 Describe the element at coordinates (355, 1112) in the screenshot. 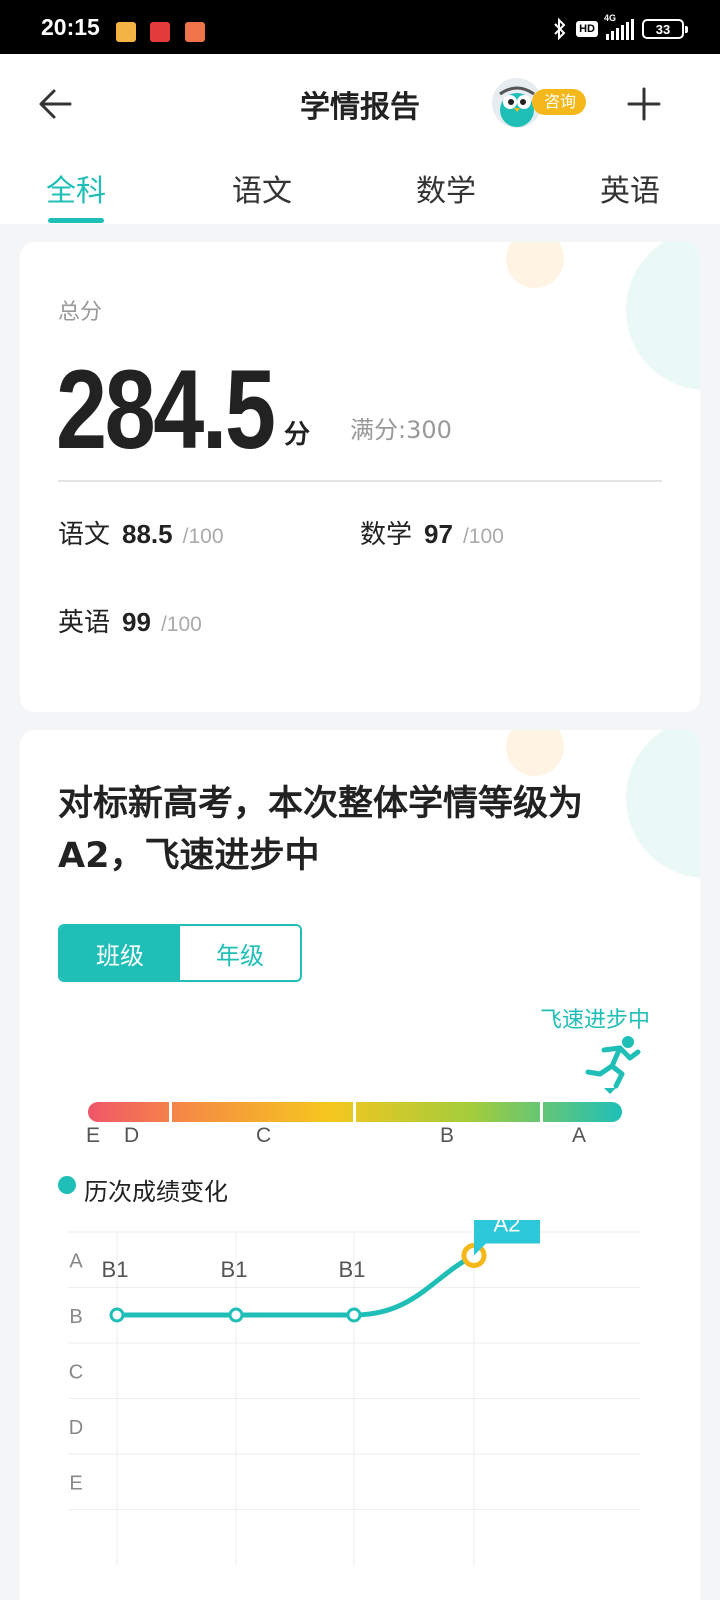

I see `grade-scale-bar` at that location.